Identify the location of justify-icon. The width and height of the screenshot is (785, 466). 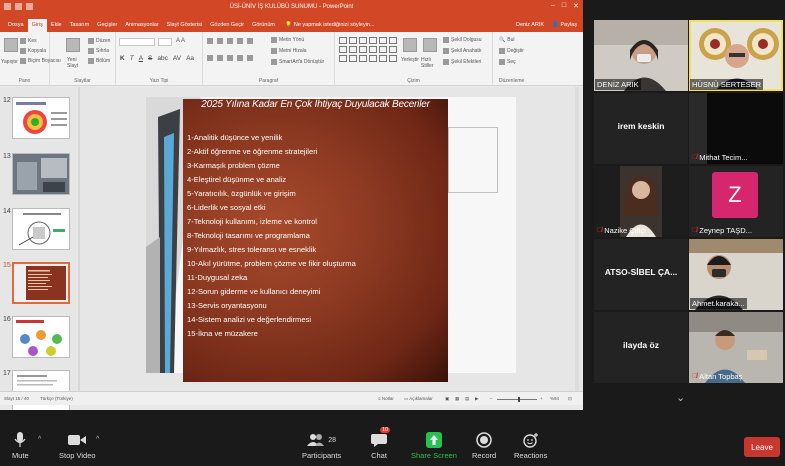
(240, 58).